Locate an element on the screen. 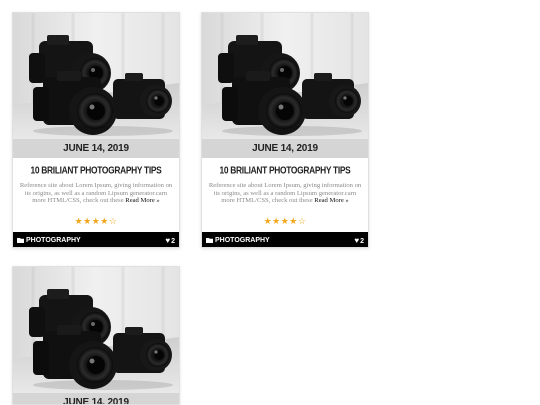 This screenshot has width=540, height=405. post-card: JUNE 14, 2019 is located at coordinates (96, 335).